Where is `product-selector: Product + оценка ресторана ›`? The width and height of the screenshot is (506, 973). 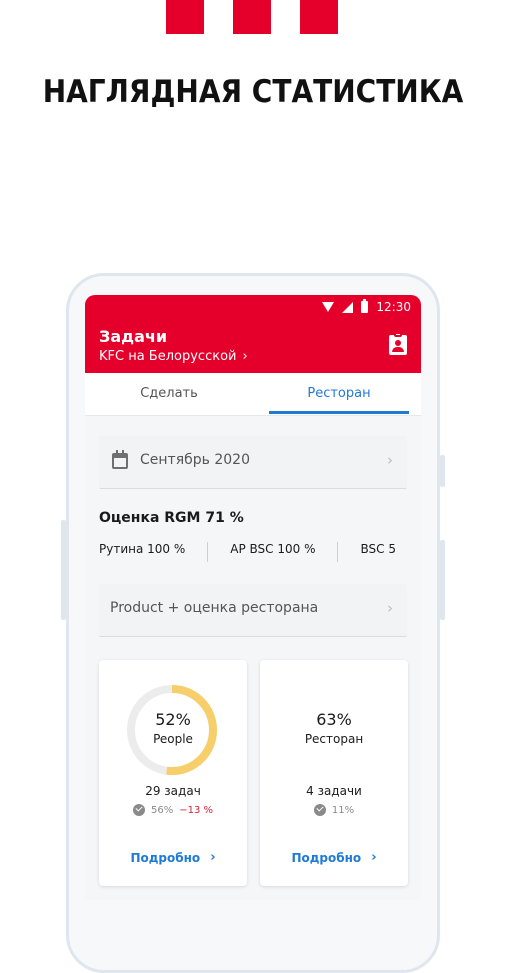 product-selector: Product + оценка ресторана › is located at coordinates (253, 610).